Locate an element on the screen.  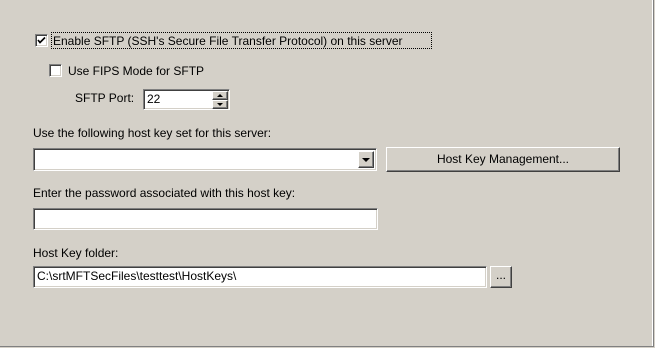
host-key-dropdown-button is located at coordinates (366, 159).